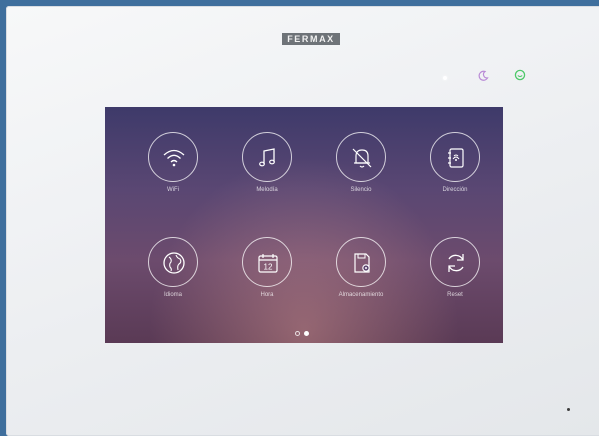  I want to click on menu-tile-melodia: Melodía, so click(267, 163).